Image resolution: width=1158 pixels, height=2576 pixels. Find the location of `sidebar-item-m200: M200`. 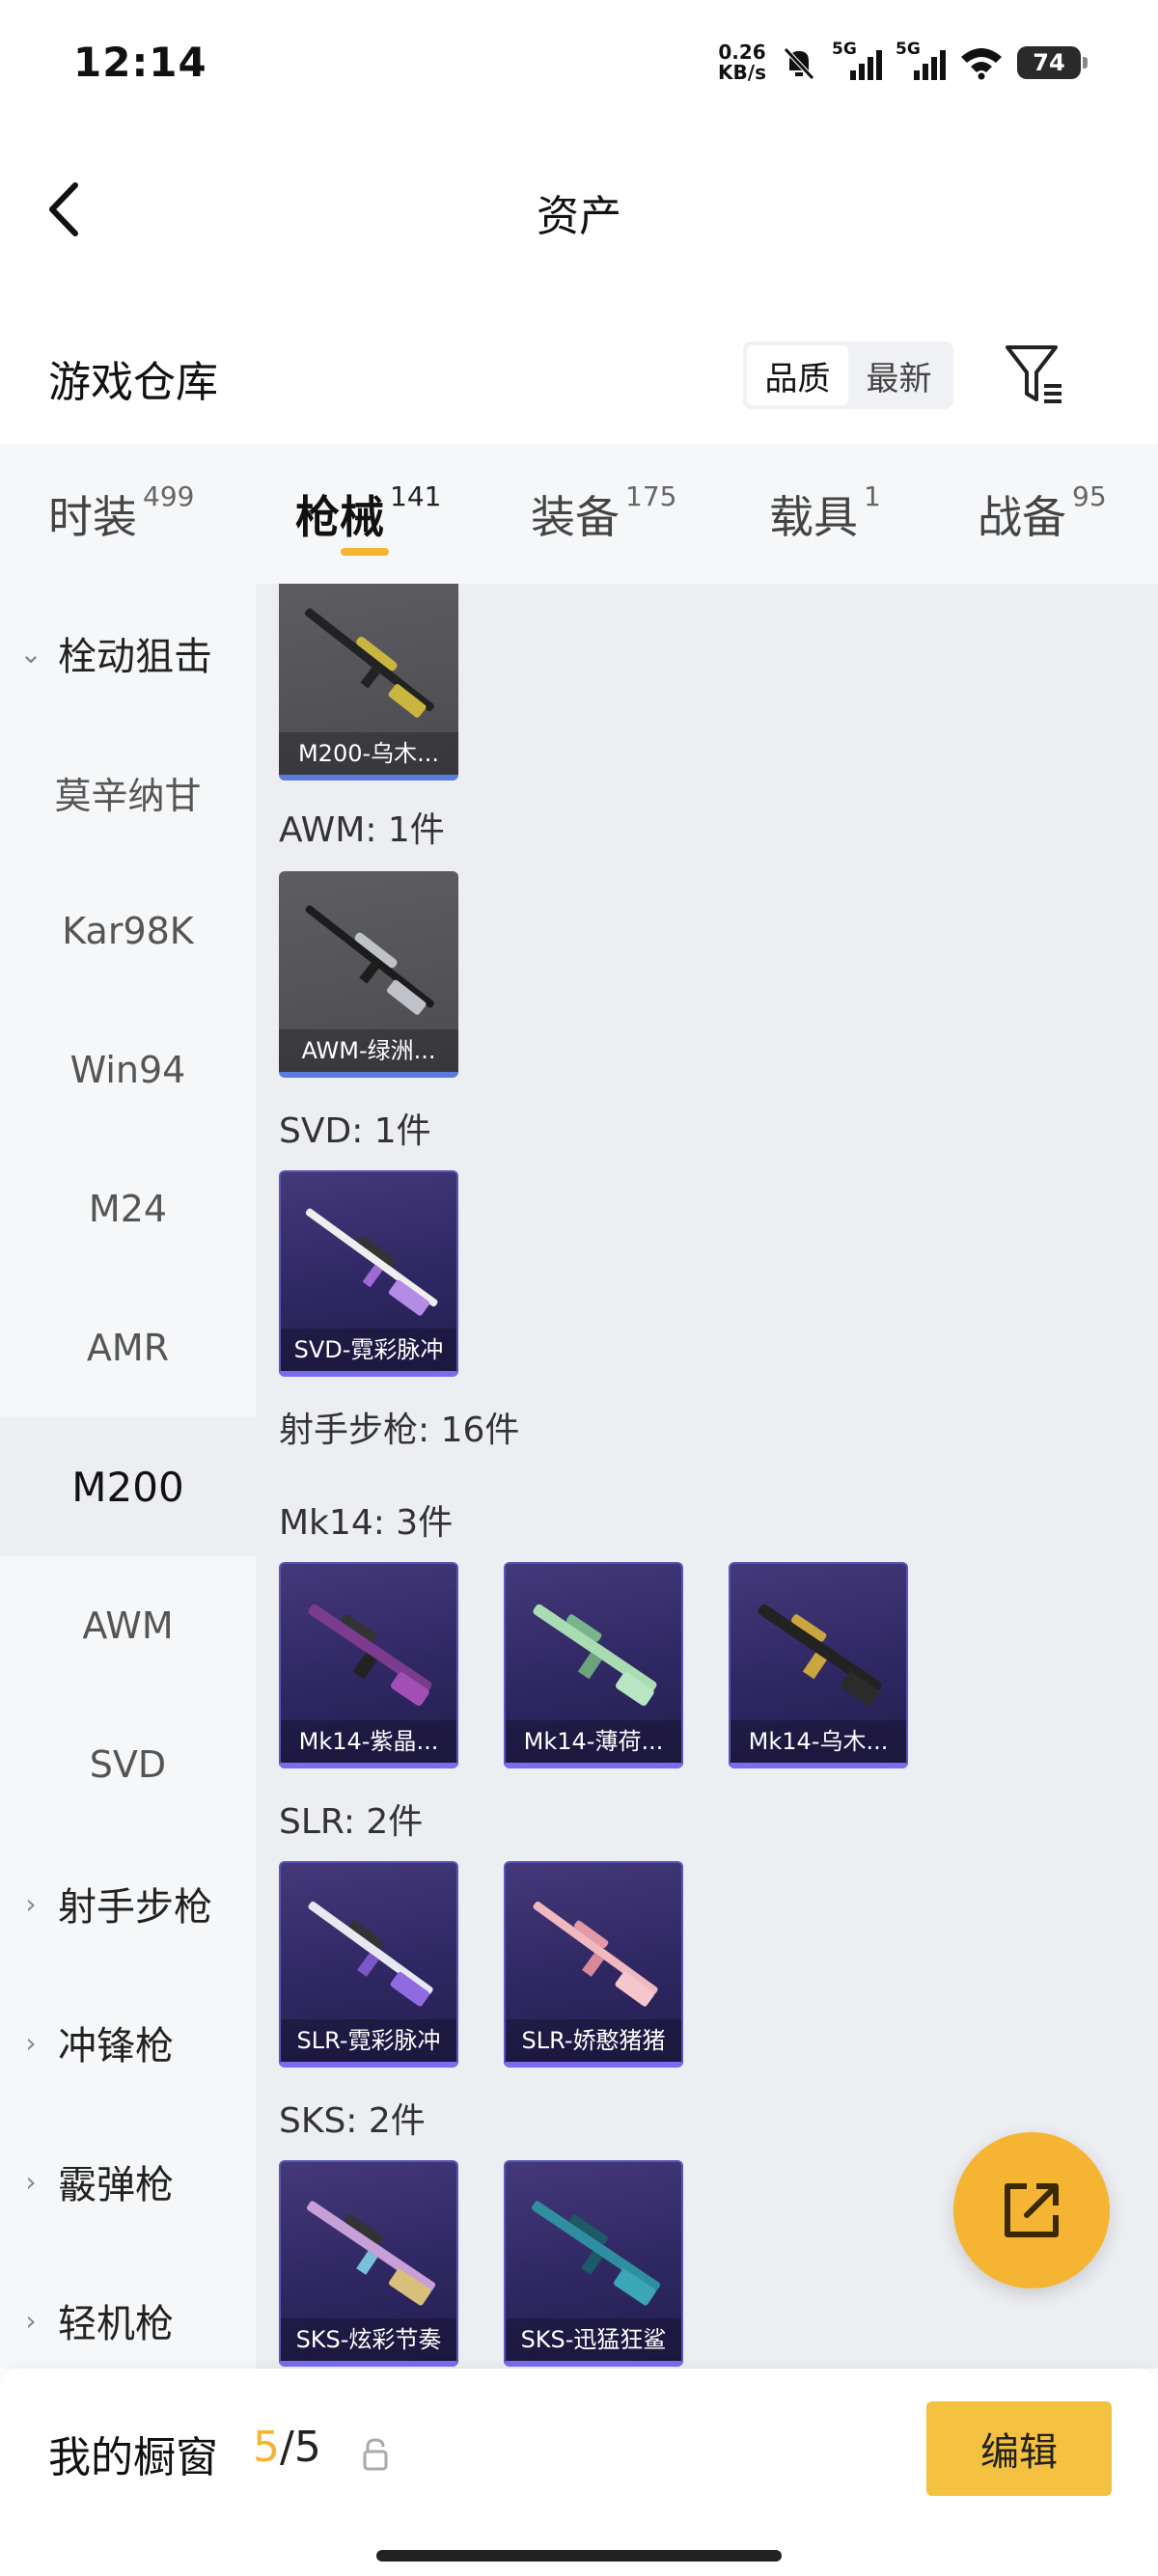

sidebar-item-m200: M200 is located at coordinates (128, 1486).